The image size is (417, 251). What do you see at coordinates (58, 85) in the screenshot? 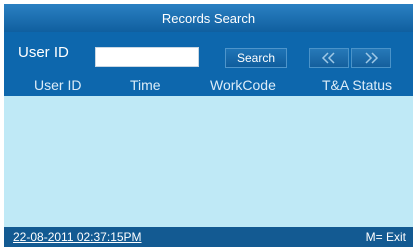
I see `column-header-user-id: User ID` at bounding box center [58, 85].